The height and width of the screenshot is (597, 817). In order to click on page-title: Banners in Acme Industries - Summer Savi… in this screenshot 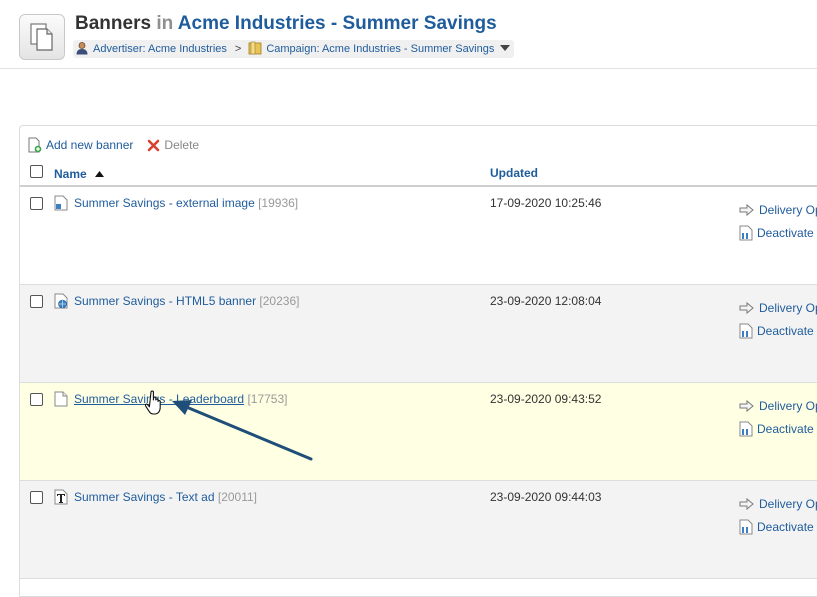, I will do `click(286, 24)`.